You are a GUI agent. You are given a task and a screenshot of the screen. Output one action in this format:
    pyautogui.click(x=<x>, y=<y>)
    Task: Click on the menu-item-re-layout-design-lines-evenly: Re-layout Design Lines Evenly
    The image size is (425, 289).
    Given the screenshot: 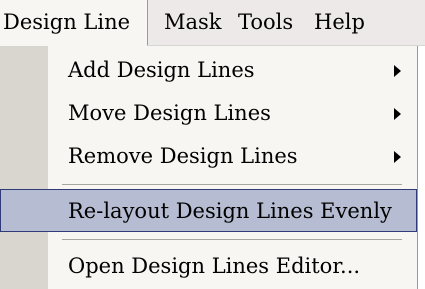 What is the action you would take?
    pyautogui.click(x=208, y=210)
    